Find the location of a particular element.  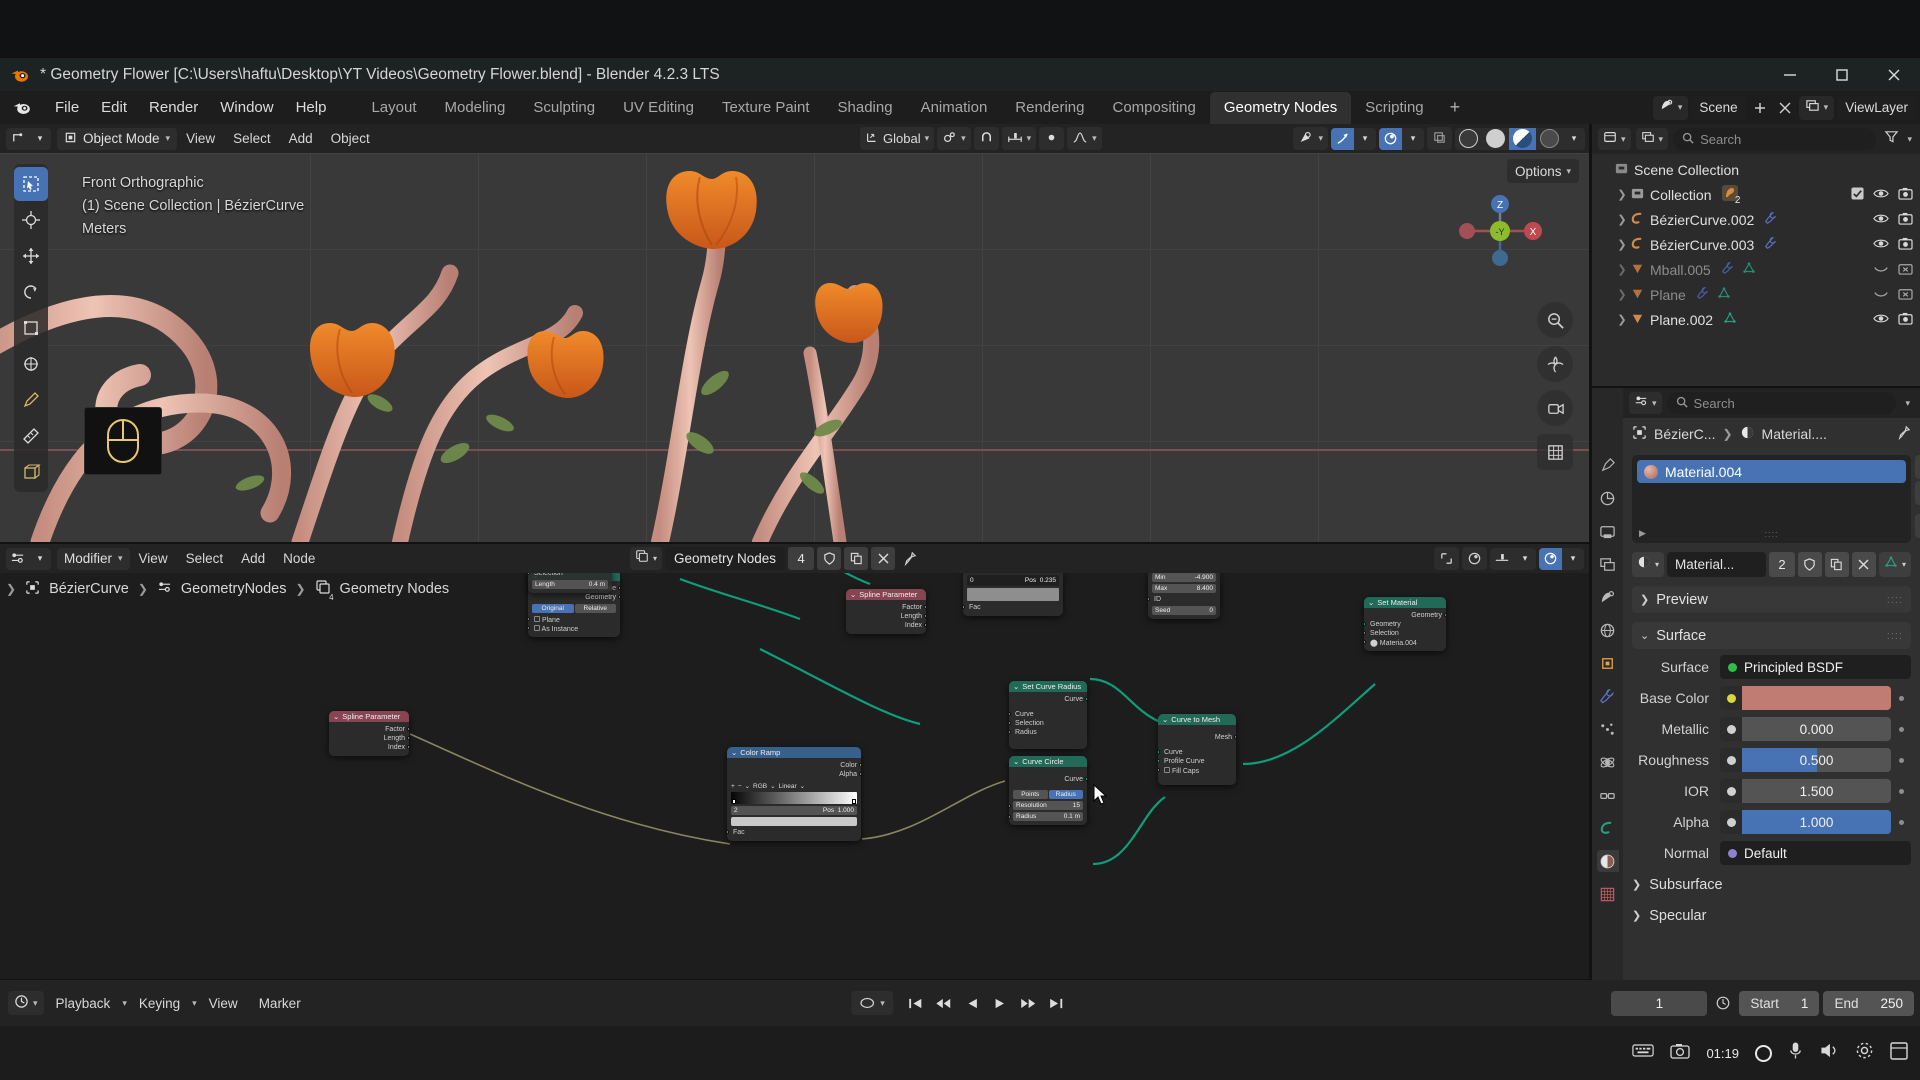

tool-measure-icon is located at coordinates (31, 436).